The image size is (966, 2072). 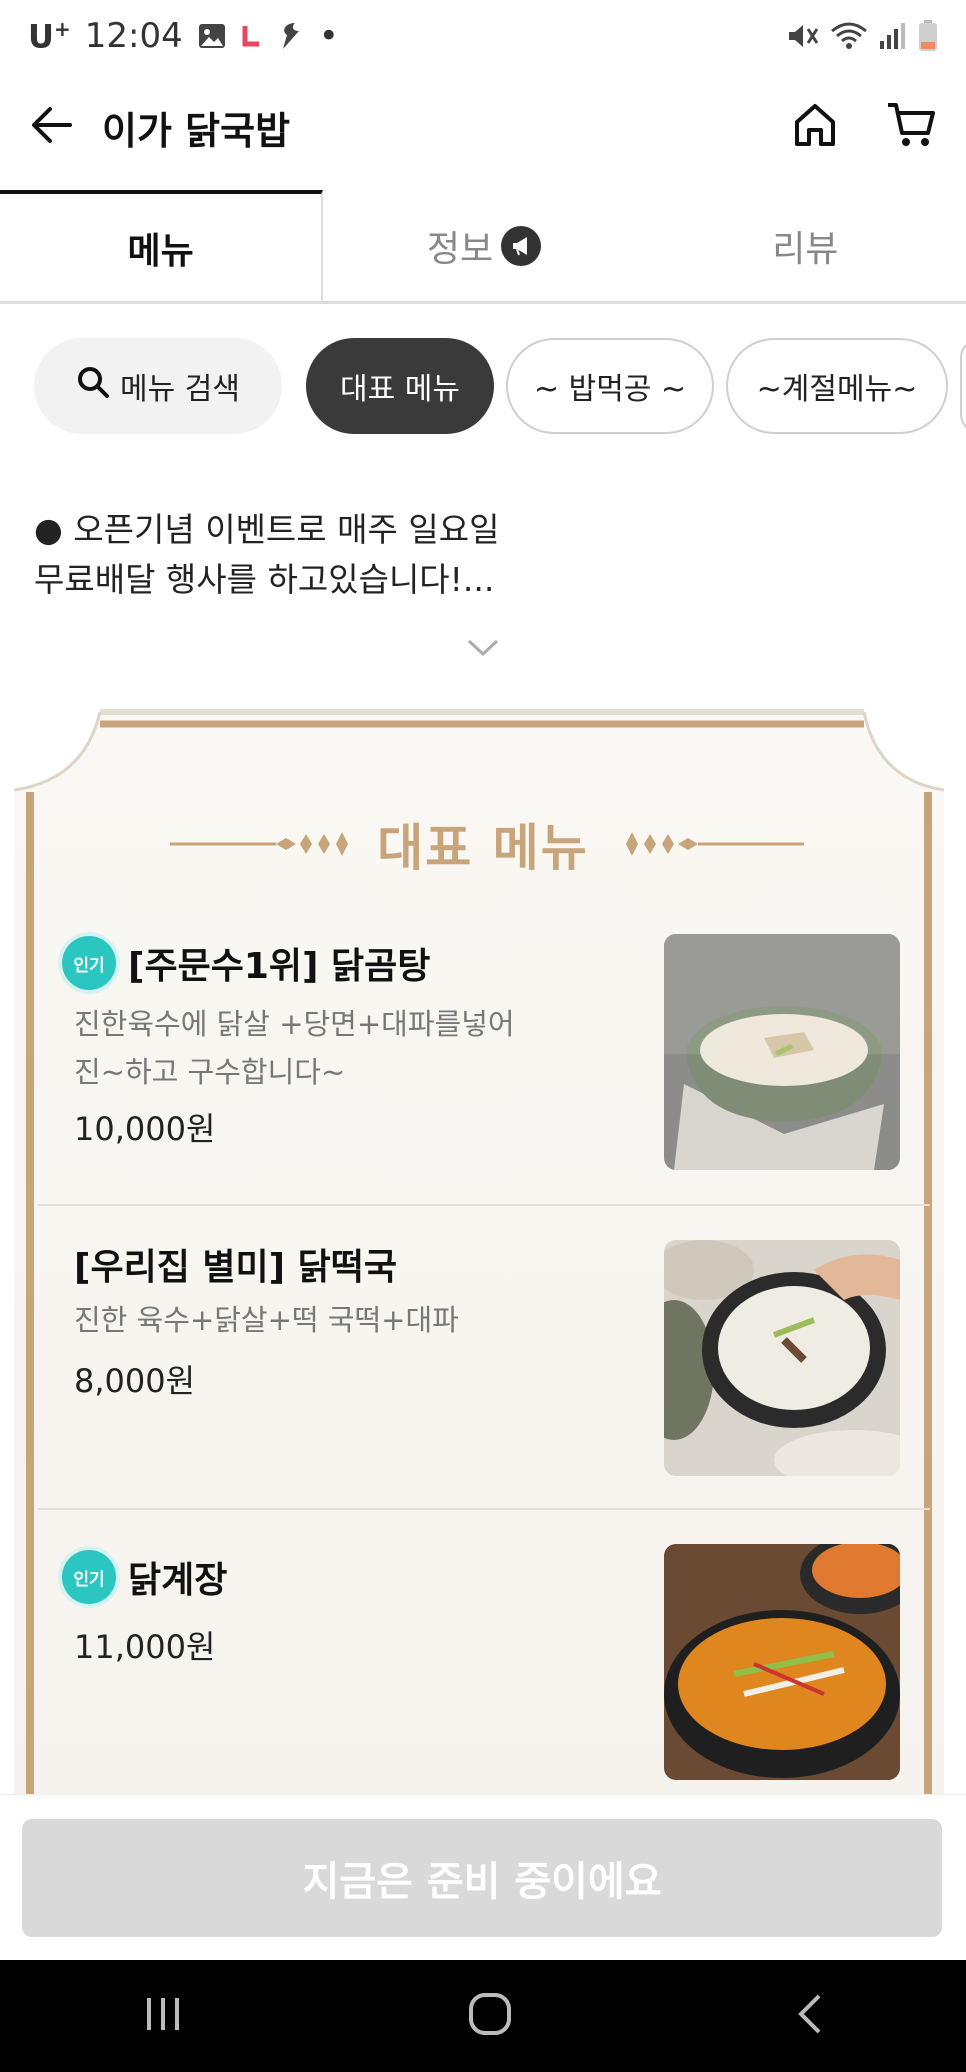 What do you see at coordinates (252, 36) in the screenshot?
I see `l-app-icon` at bounding box center [252, 36].